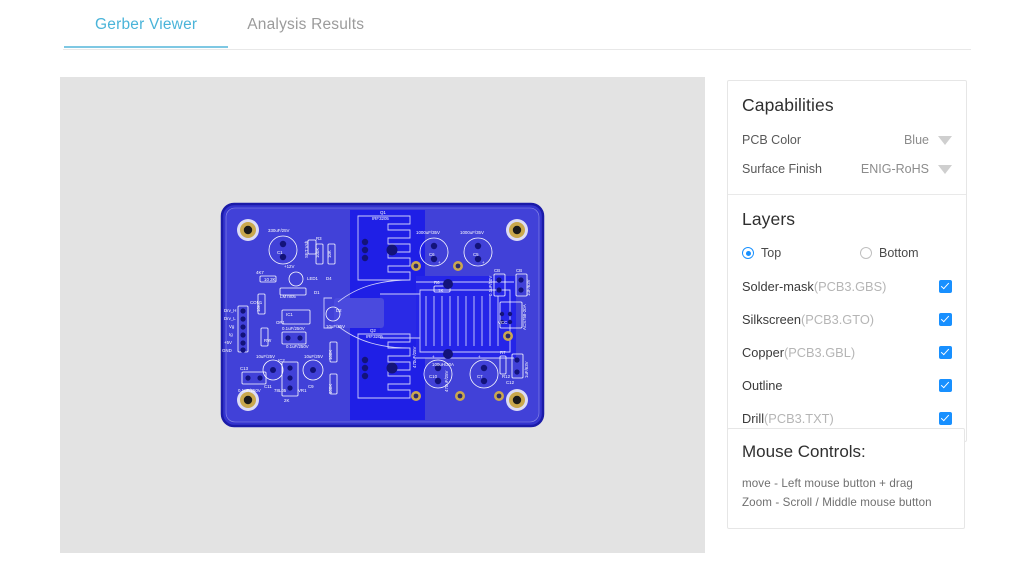 This screenshot has height=570, width=1024. I want to click on tab-analysis-results: Analysis Results, so click(305, 23).